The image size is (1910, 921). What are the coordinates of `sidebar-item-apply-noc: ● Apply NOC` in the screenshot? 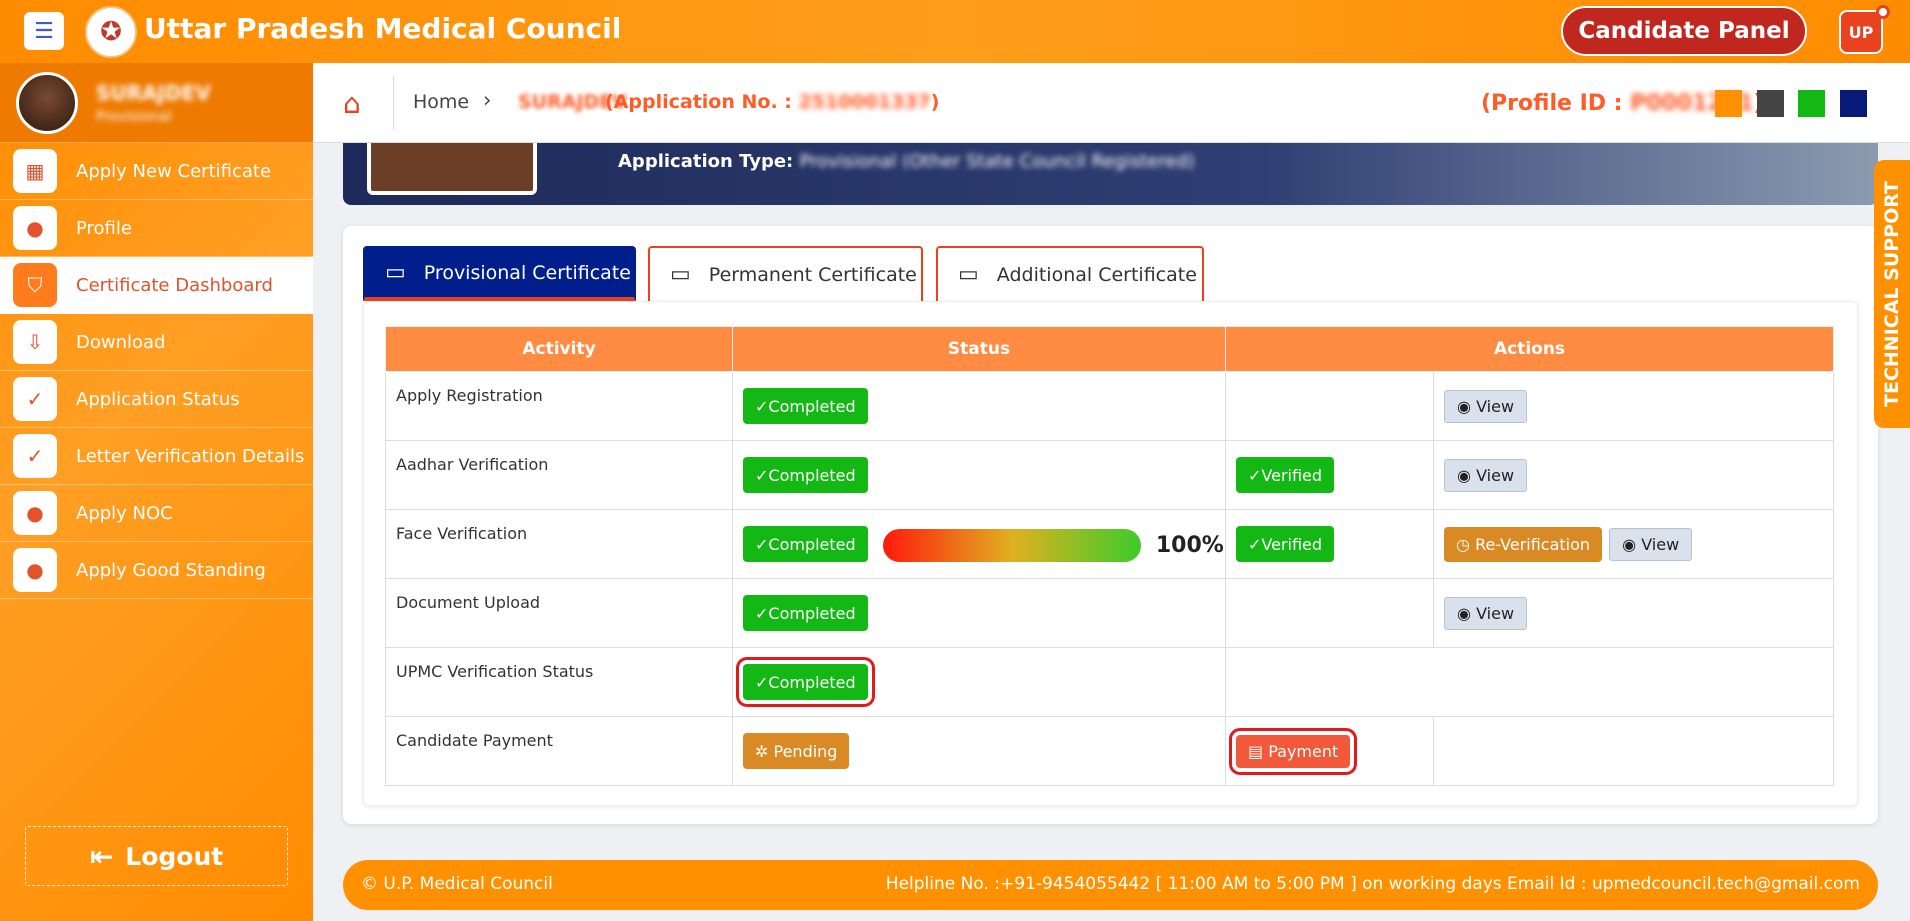 It's located at (156, 513).